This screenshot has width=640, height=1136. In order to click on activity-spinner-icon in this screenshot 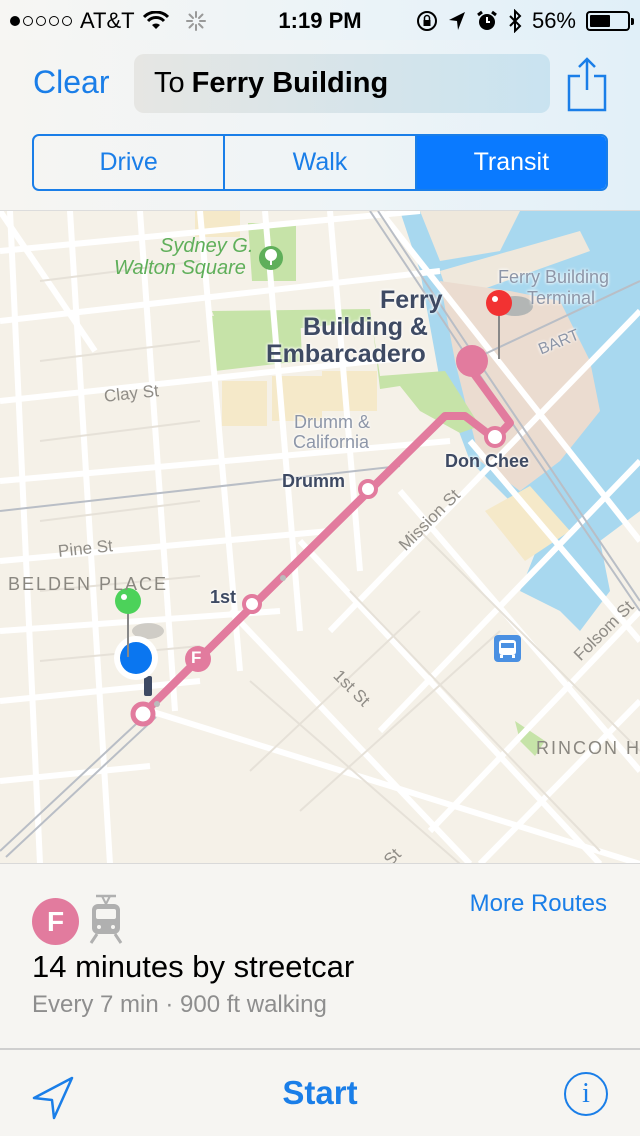, I will do `click(195, 21)`.